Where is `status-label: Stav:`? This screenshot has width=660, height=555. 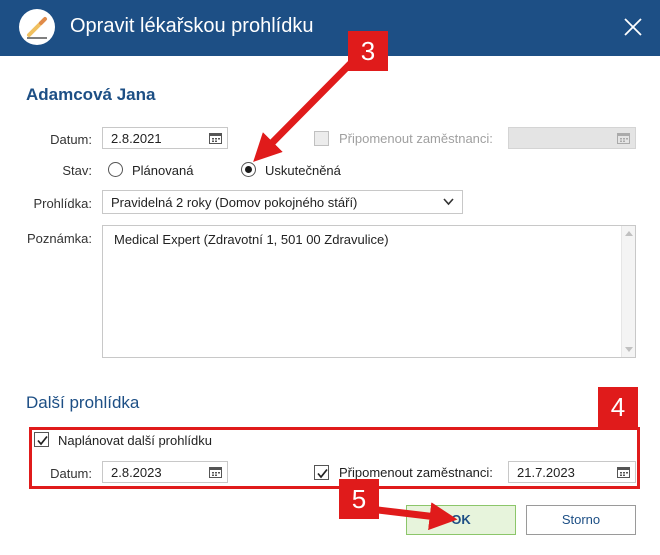 status-label: Stav: is located at coordinates (77, 170).